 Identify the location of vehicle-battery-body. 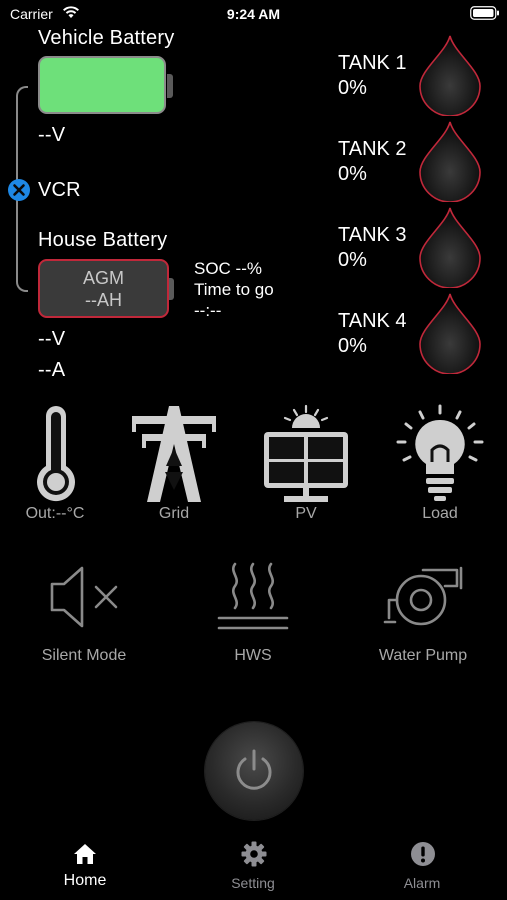
(102, 85).